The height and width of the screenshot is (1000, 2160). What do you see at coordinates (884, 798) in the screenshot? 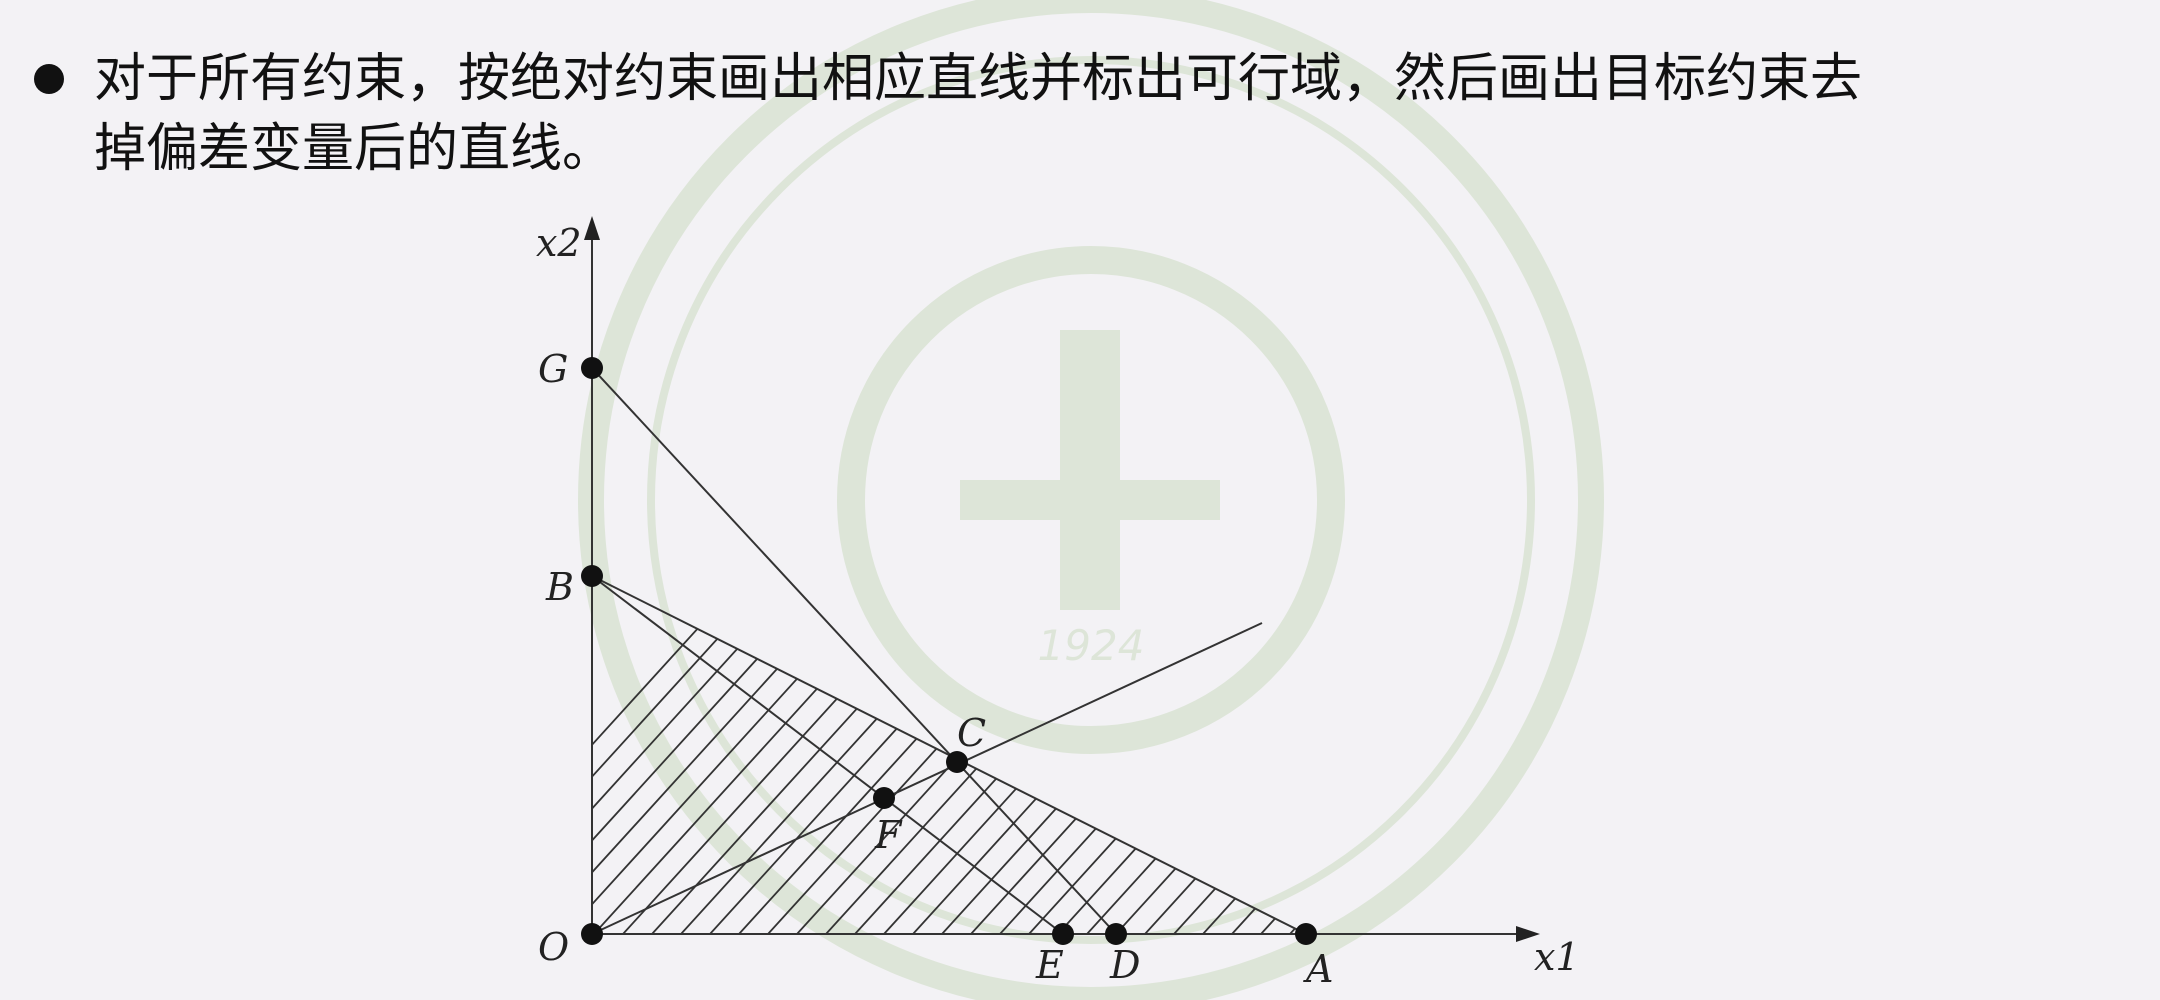
I see `point-F` at bounding box center [884, 798].